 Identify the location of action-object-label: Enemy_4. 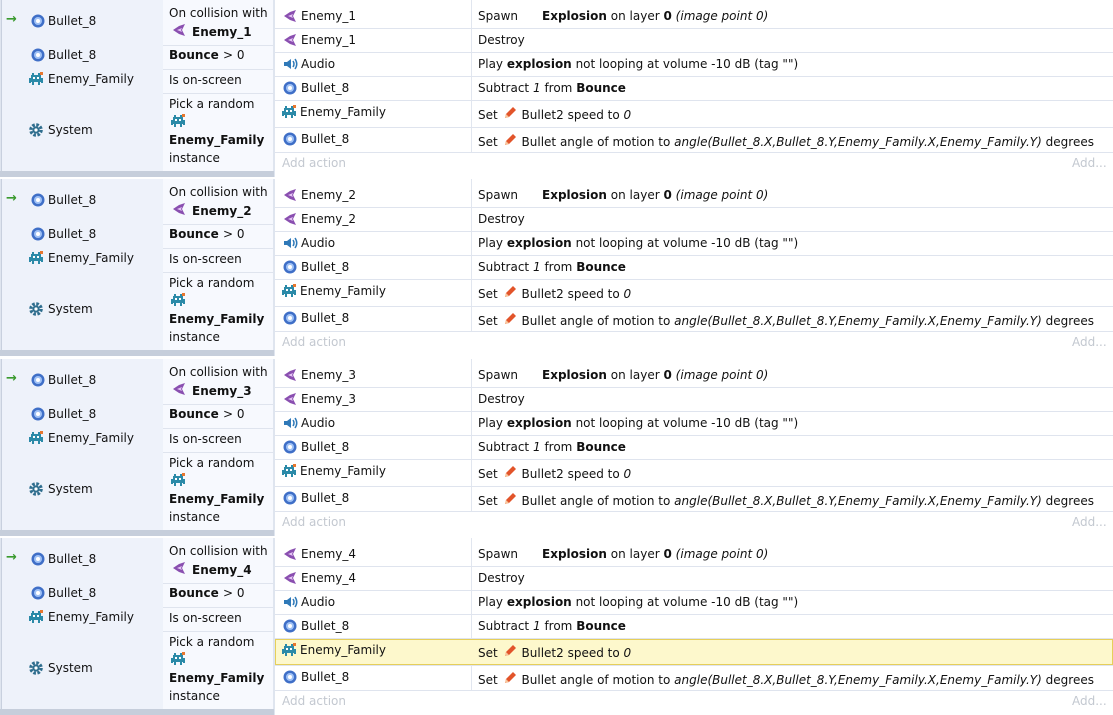
(328, 554).